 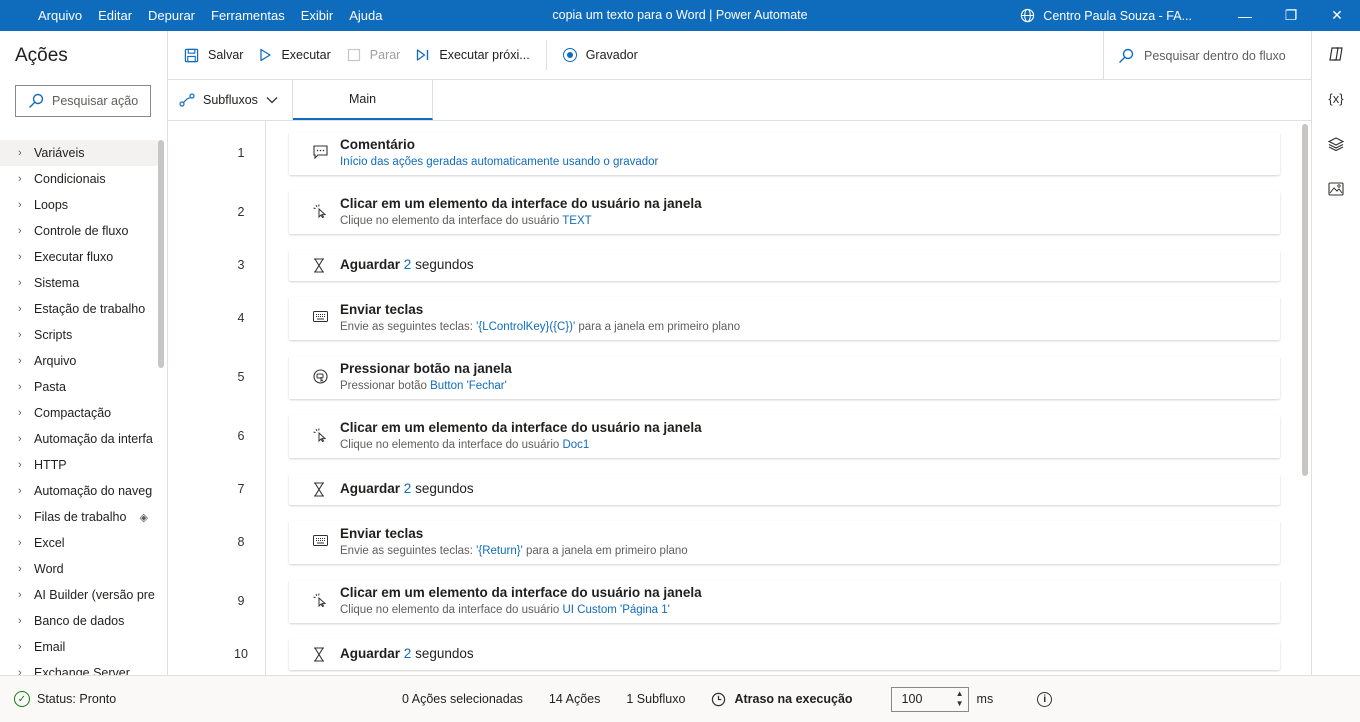 I want to click on category-item: › Filas de trabalho ◈, so click(x=79, y=517).